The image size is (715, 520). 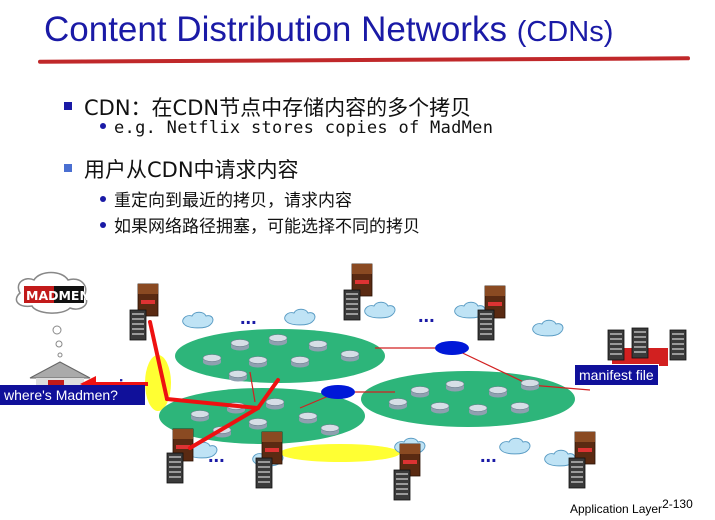 What do you see at coordinates (647, 346) in the screenshot?
I see `manifest-servers` at bounding box center [647, 346].